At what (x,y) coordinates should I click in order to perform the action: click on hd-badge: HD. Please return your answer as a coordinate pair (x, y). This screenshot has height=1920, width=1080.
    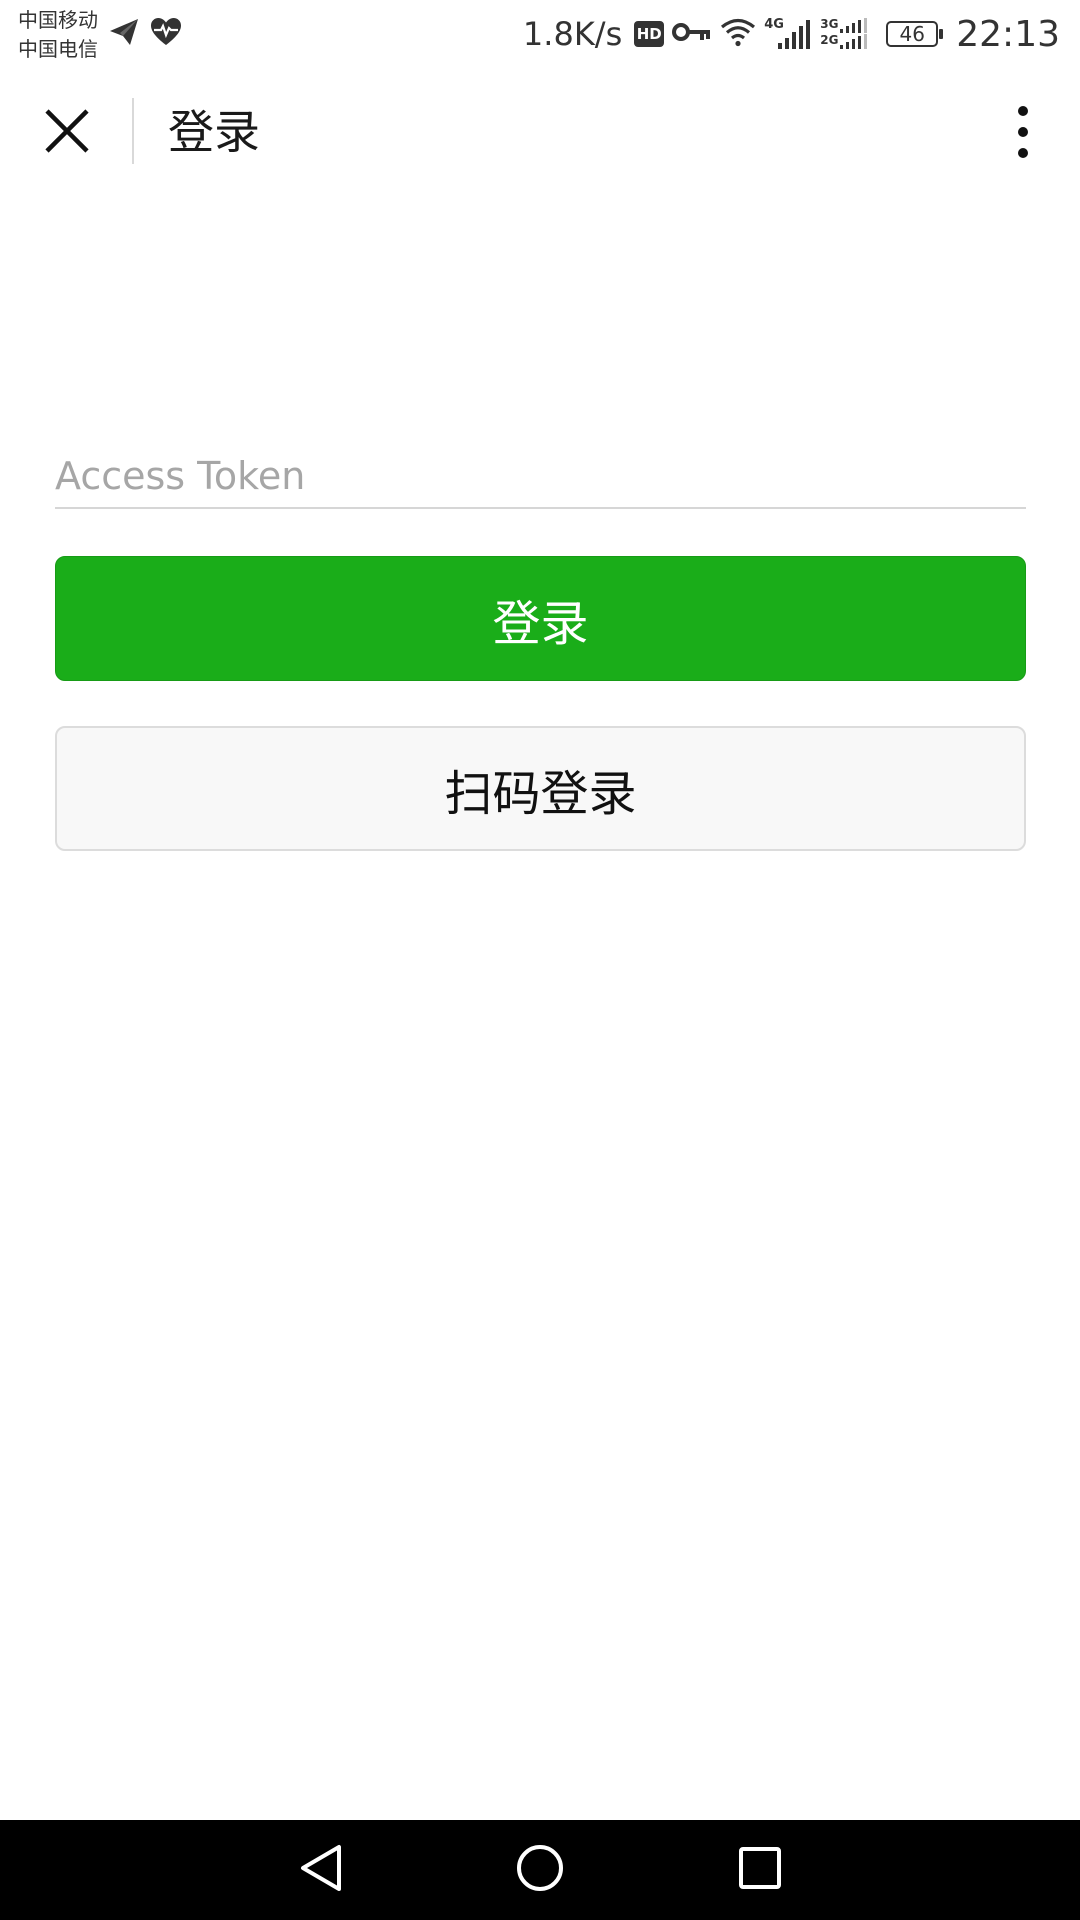
    Looking at the image, I should click on (649, 34).